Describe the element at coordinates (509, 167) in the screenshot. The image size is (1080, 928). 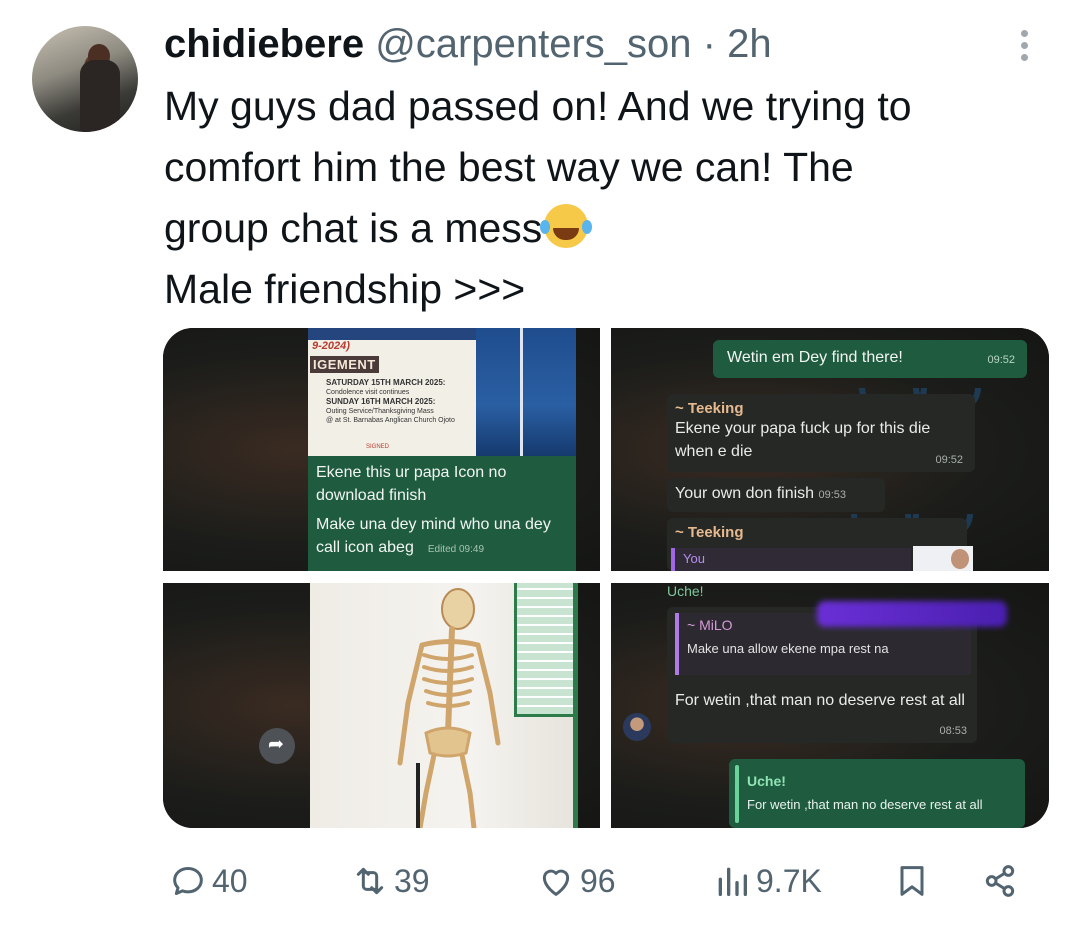
I see `tweet-line-2: comfort him the best way we can! The` at that location.